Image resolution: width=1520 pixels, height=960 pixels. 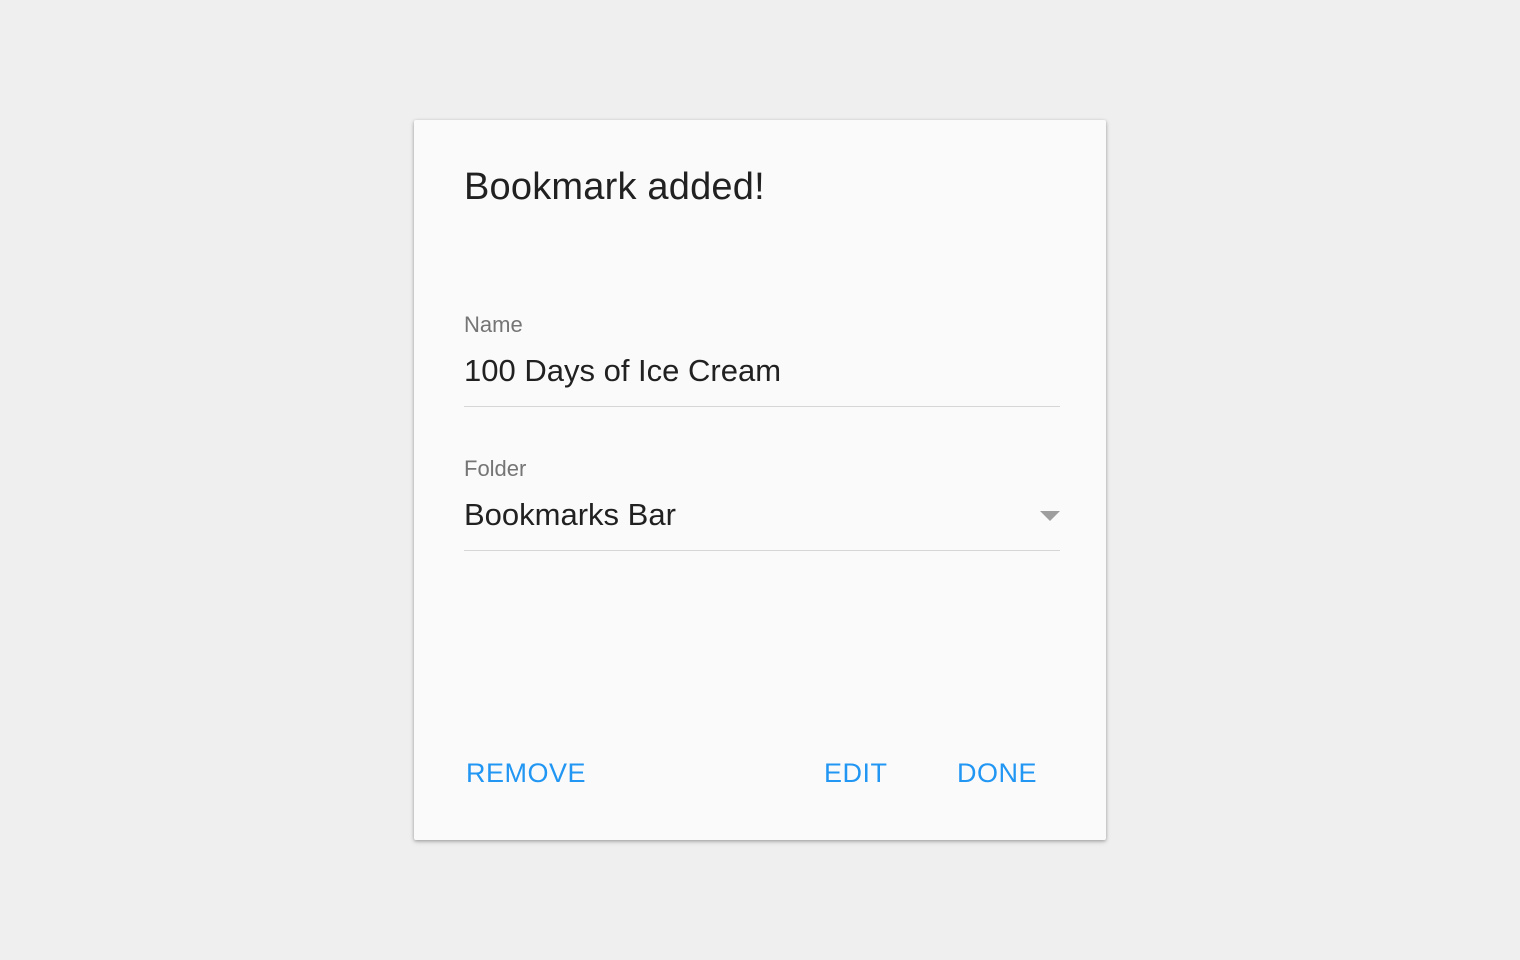 I want to click on folder-select: Bookmarks Bar, so click(x=762, y=517).